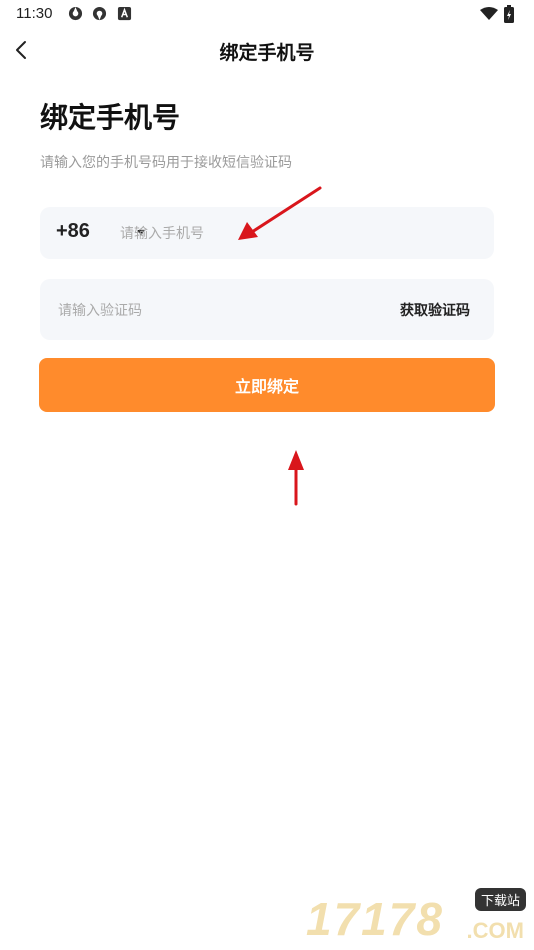 This screenshot has height=950, width=534. I want to click on nav-bar: 绑定手机号, so click(267, 51).